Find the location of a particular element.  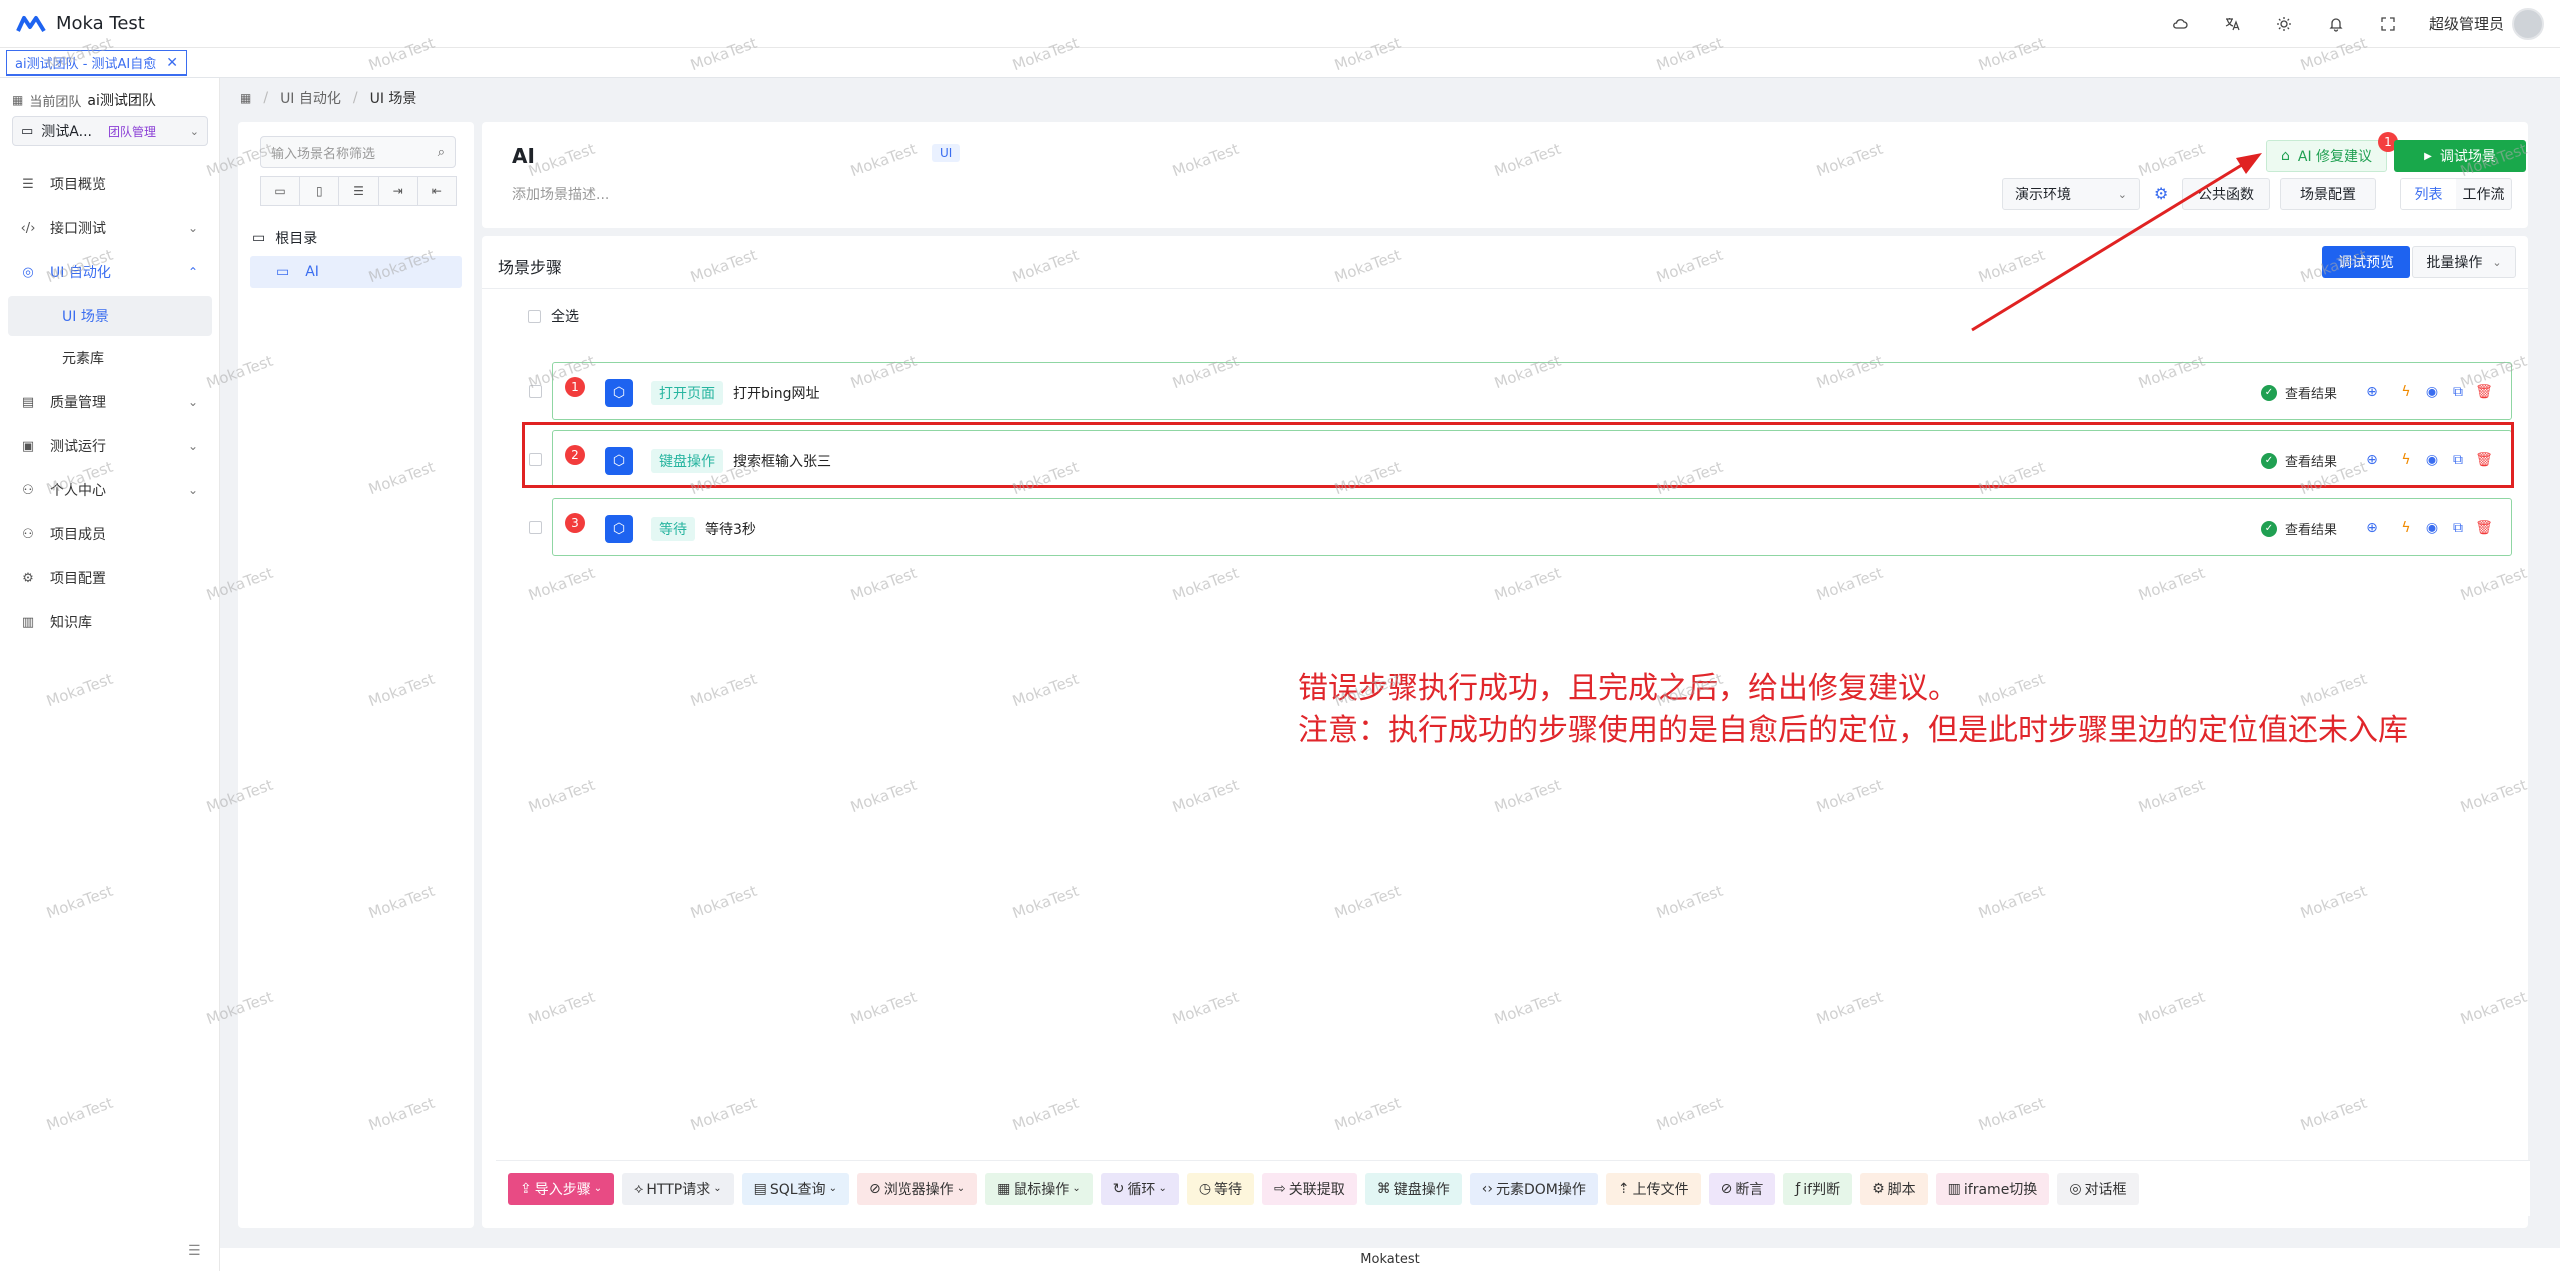

scene-search-input: 输入场景名称筛选 ⌕ is located at coordinates (358, 152).